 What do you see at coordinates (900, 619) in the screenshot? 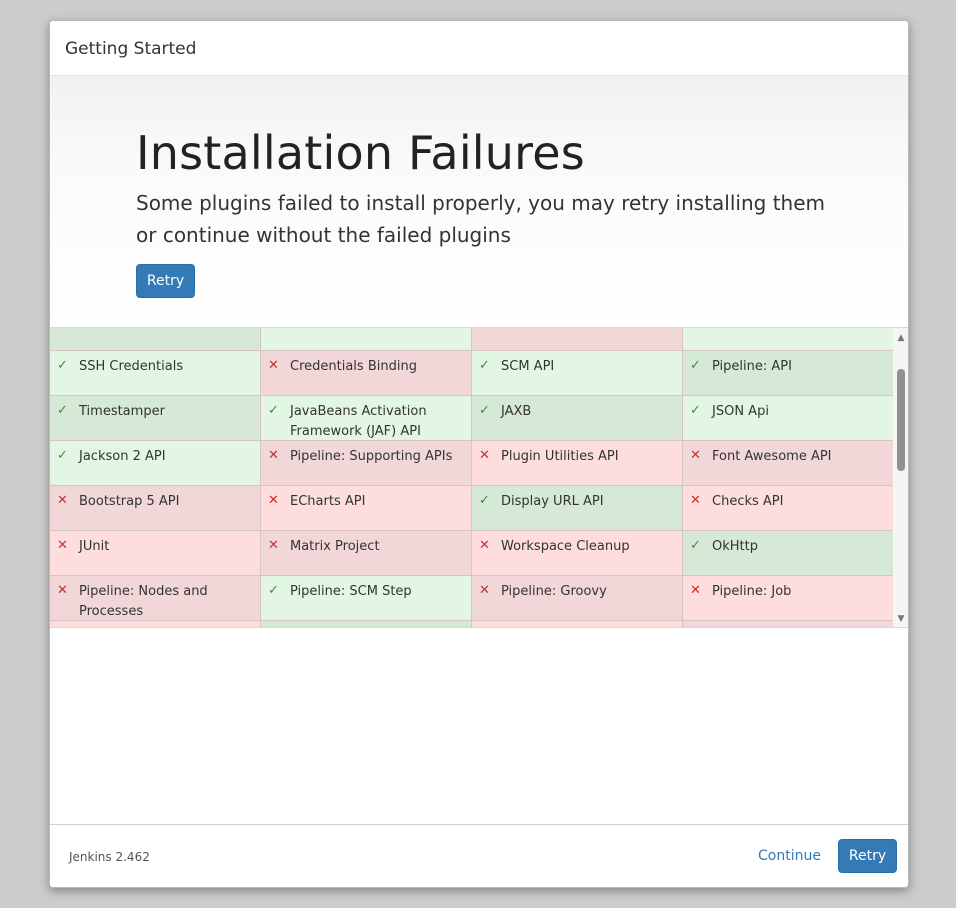
I see `scroll-down-arrow-icon: ▼` at bounding box center [900, 619].